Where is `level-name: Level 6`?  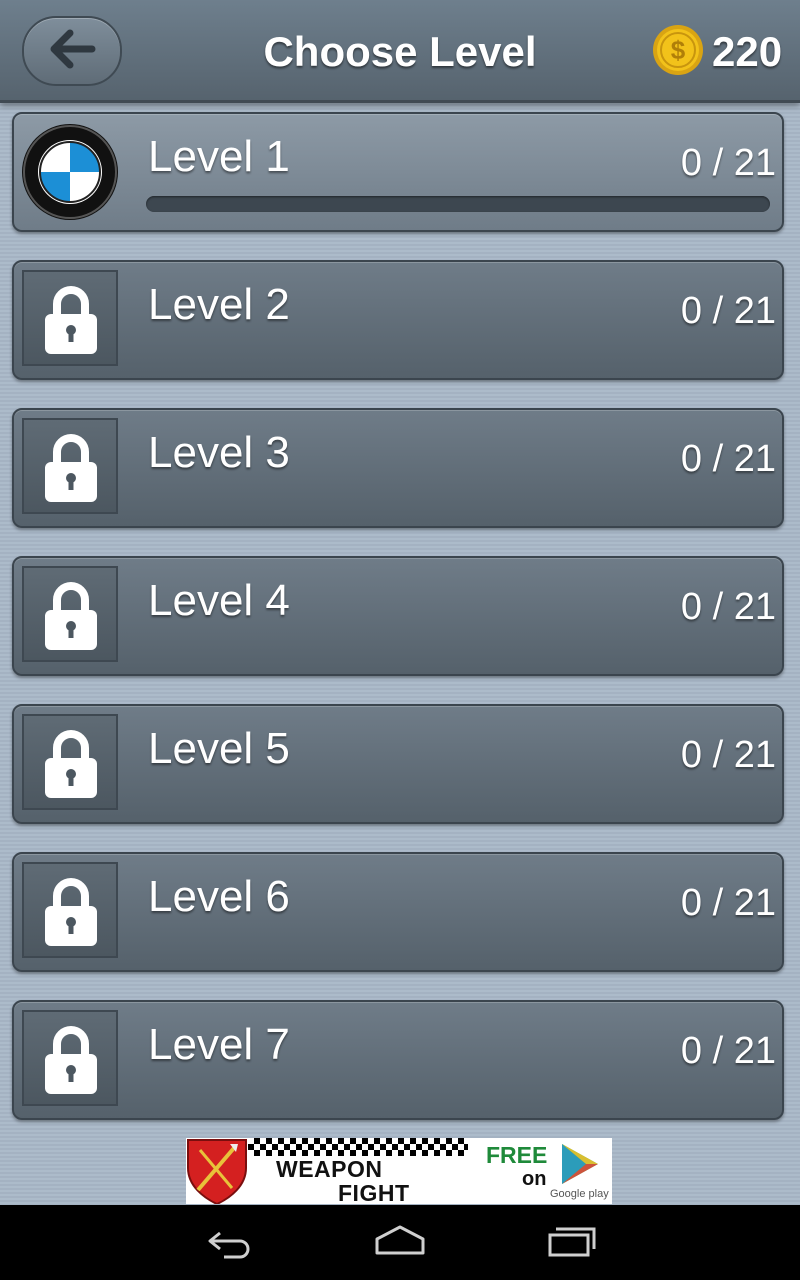
level-name: Level 6 is located at coordinates (219, 896).